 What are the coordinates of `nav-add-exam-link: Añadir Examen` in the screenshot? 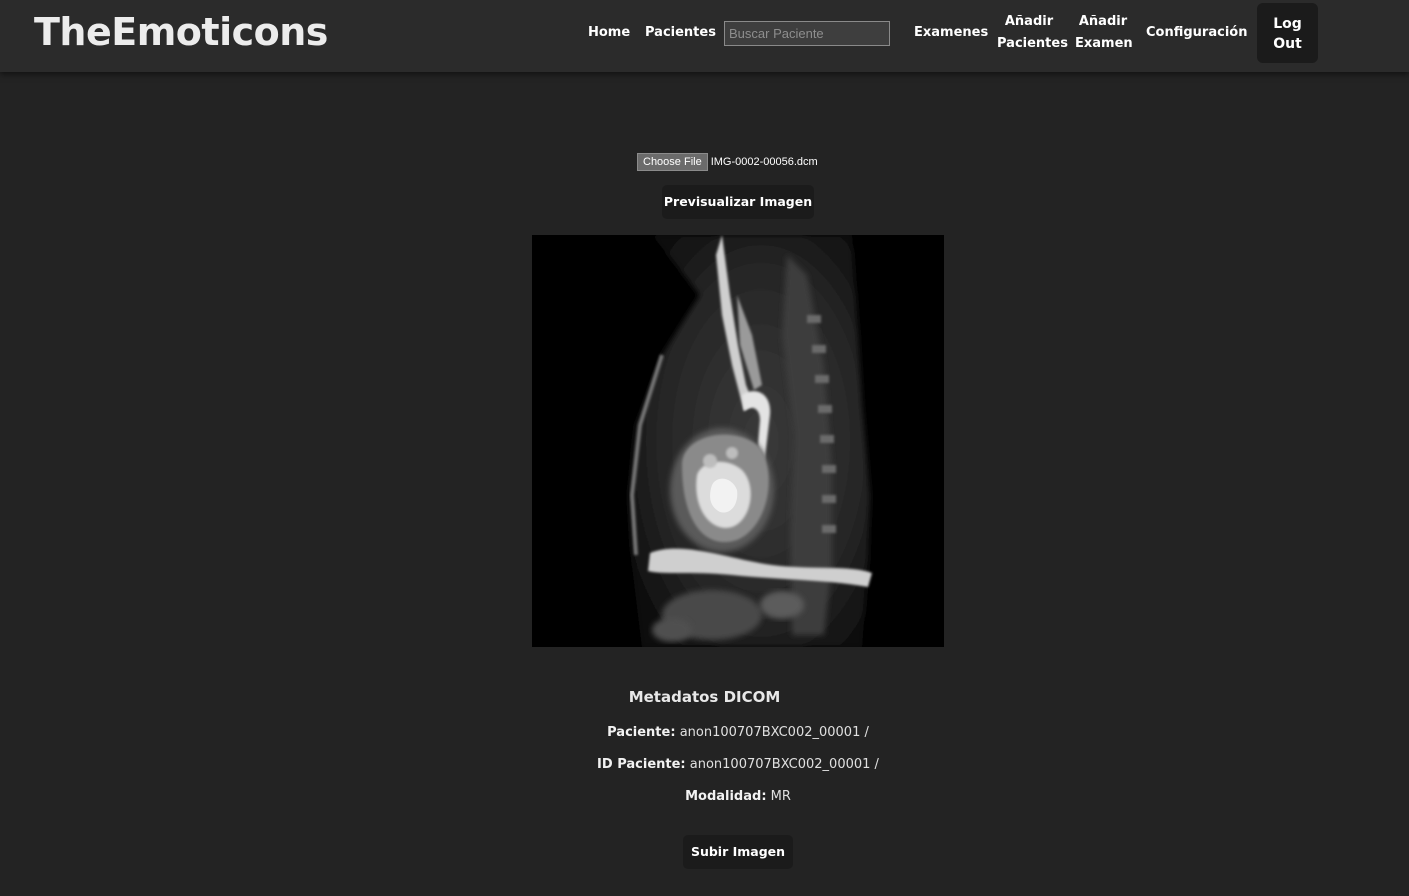 It's located at (1104, 33).